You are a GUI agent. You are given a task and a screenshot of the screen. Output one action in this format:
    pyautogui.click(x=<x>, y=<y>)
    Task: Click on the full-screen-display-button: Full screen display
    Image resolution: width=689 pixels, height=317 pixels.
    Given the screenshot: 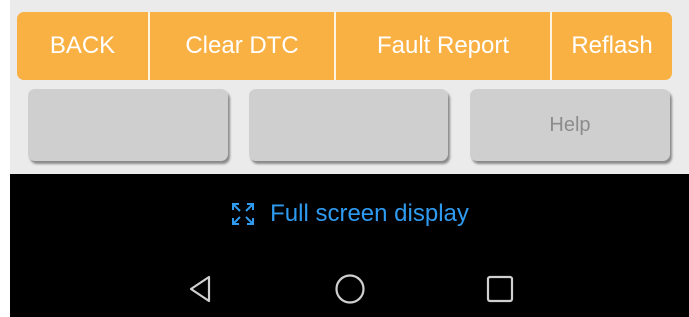 What is the action you would take?
    pyautogui.click(x=349, y=214)
    